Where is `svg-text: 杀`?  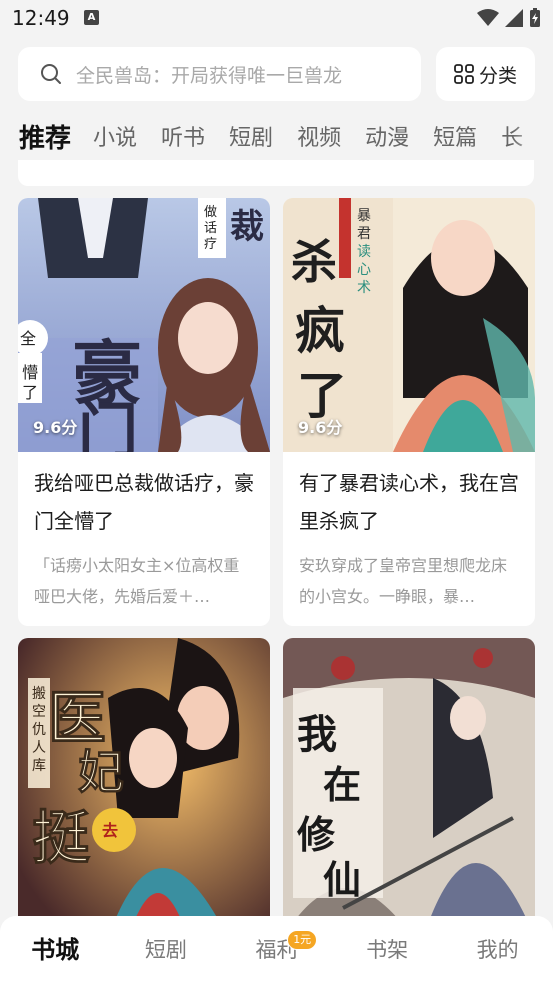
svg-text: 杀 is located at coordinates (314, 262).